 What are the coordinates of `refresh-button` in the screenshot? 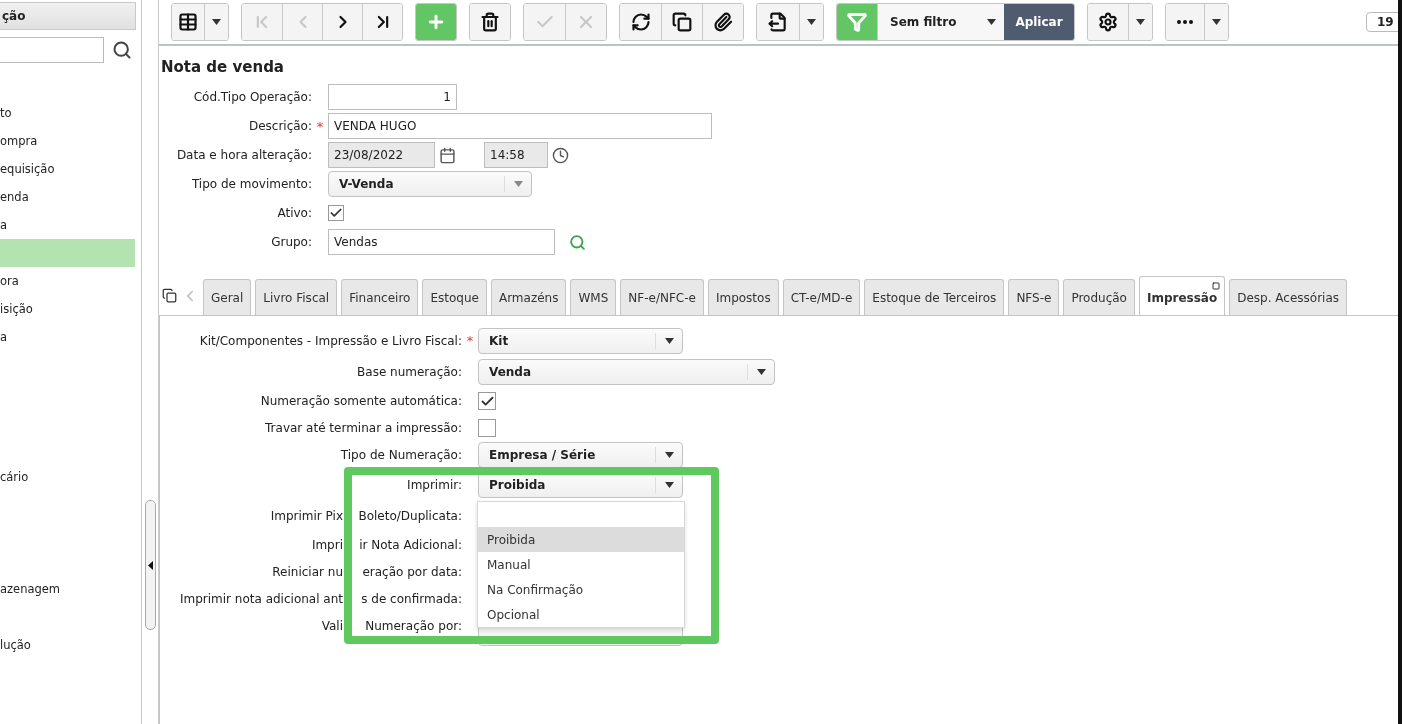 It's located at (640, 22).